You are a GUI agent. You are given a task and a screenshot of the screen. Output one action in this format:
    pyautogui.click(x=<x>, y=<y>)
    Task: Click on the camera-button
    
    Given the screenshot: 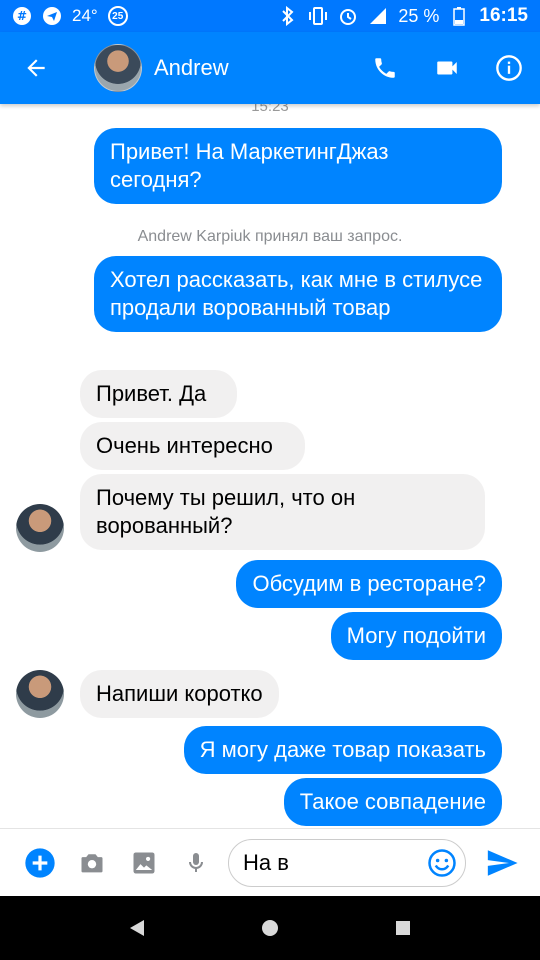 What is the action you would take?
    pyautogui.click(x=92, y=863)
    